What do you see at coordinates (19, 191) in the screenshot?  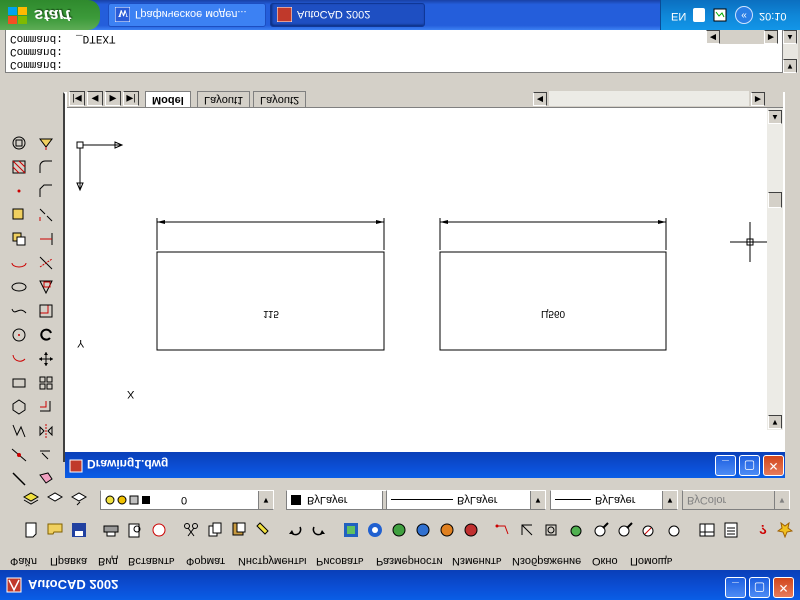 I see `point-icon` at bounding box center [19, 191].